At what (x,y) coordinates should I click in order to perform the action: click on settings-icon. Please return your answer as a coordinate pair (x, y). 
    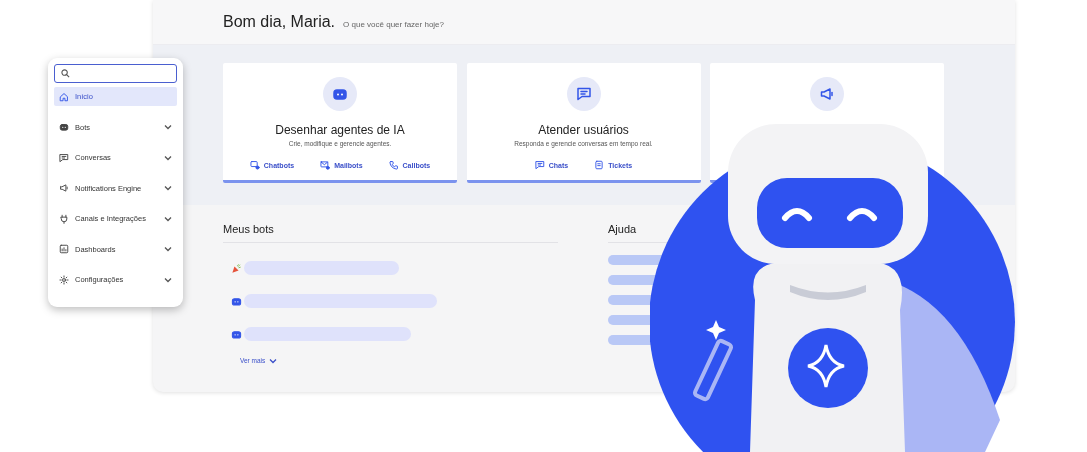
    Looking at the image, I should click on (64, 279).